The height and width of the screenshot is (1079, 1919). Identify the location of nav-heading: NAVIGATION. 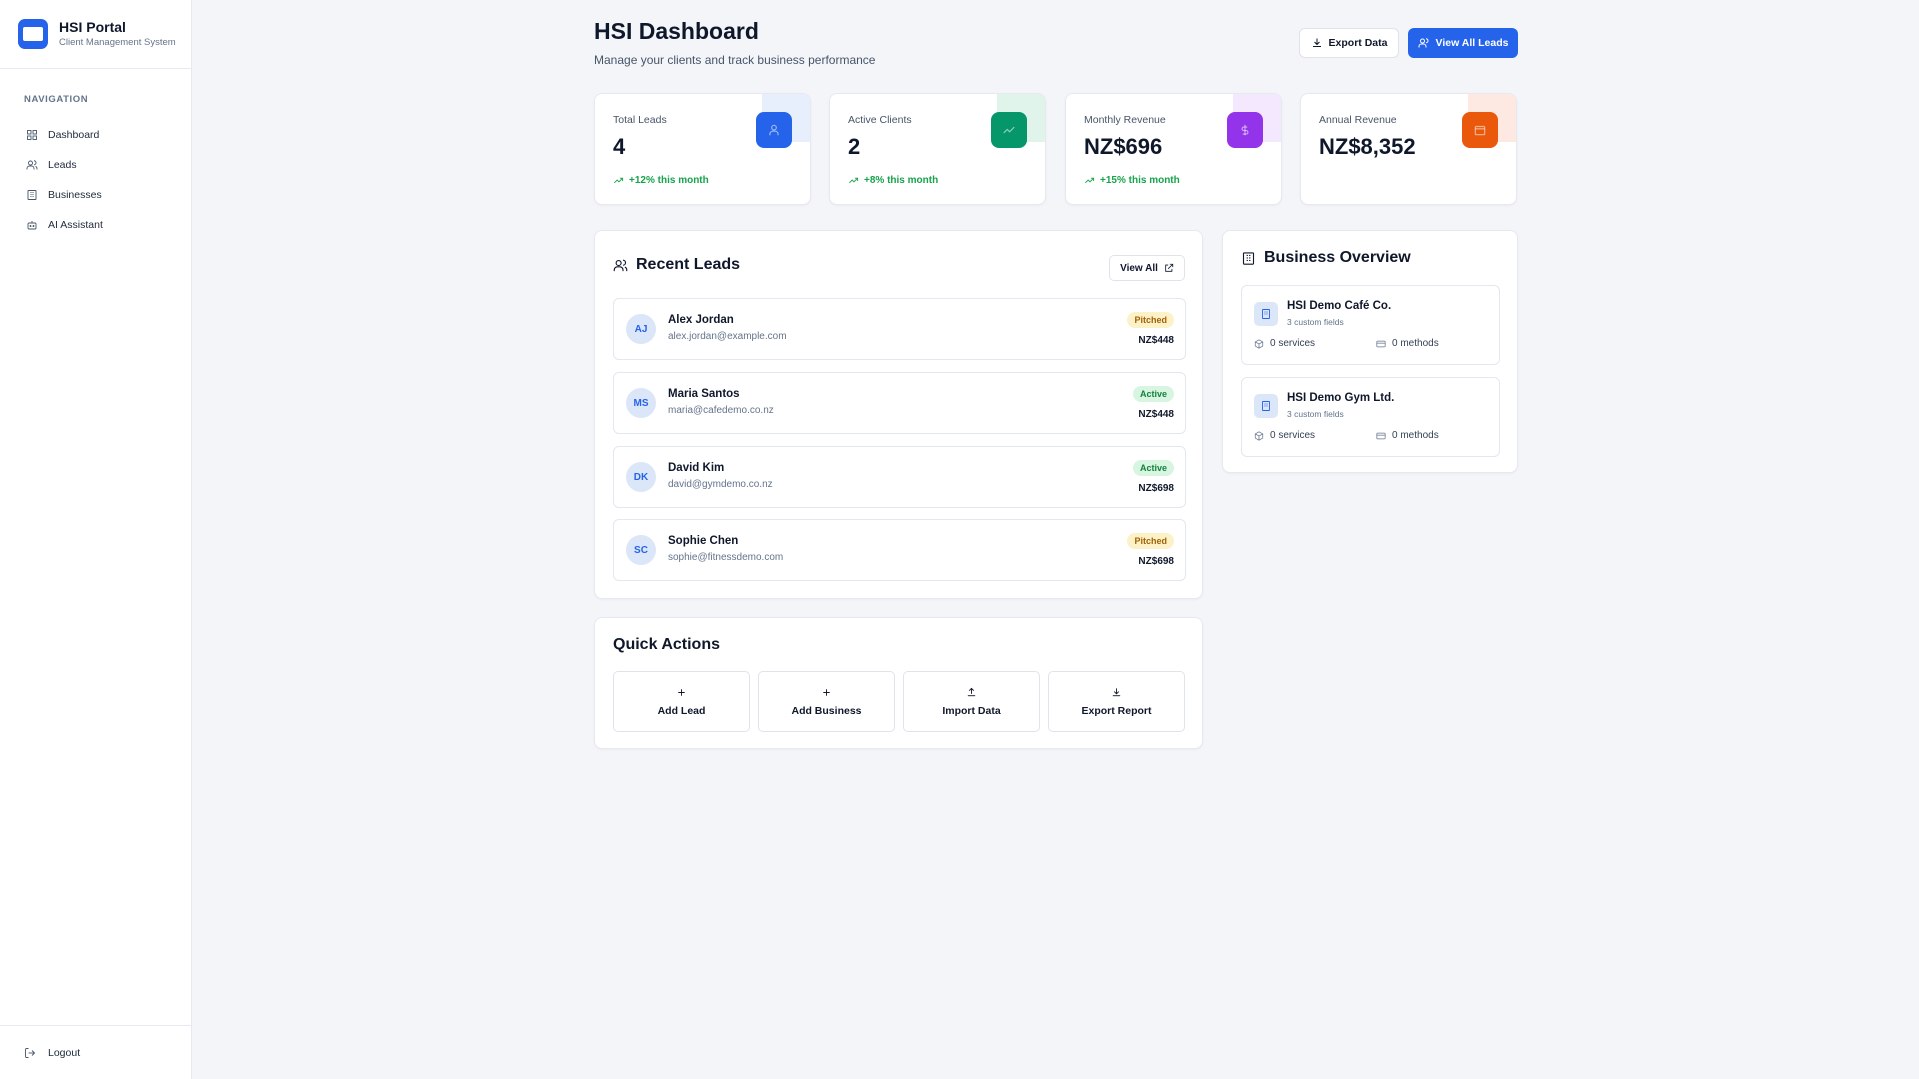
(56, 99).